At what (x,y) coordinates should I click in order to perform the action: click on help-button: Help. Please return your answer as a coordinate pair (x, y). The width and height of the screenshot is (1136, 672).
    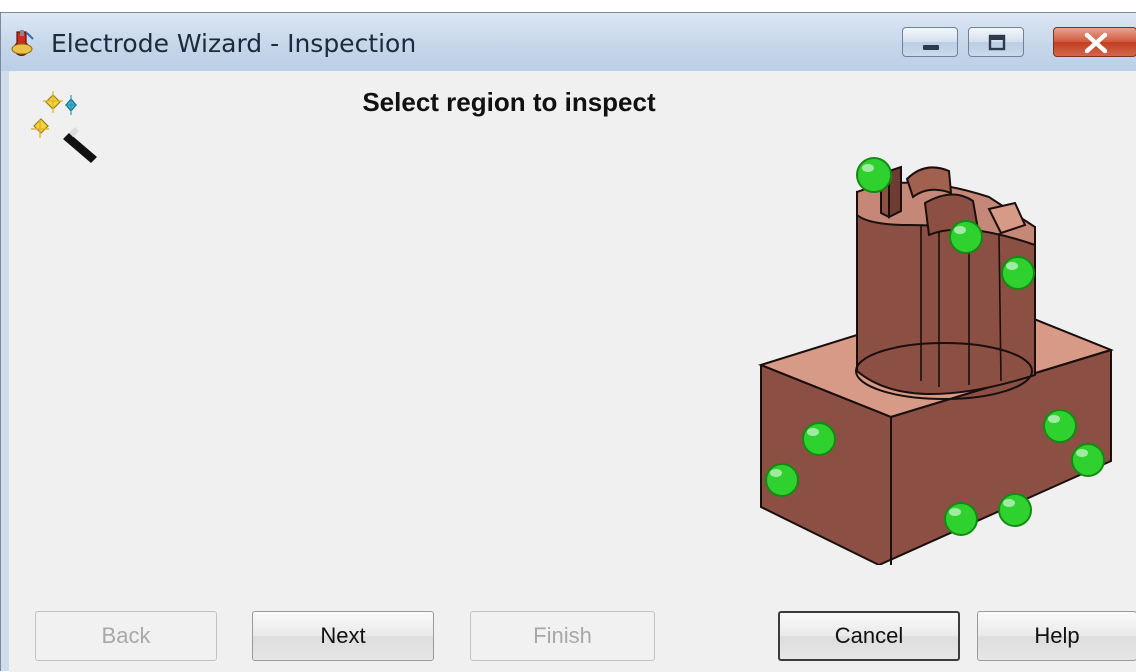
    Looking at the image, I should click on (1056, 636).